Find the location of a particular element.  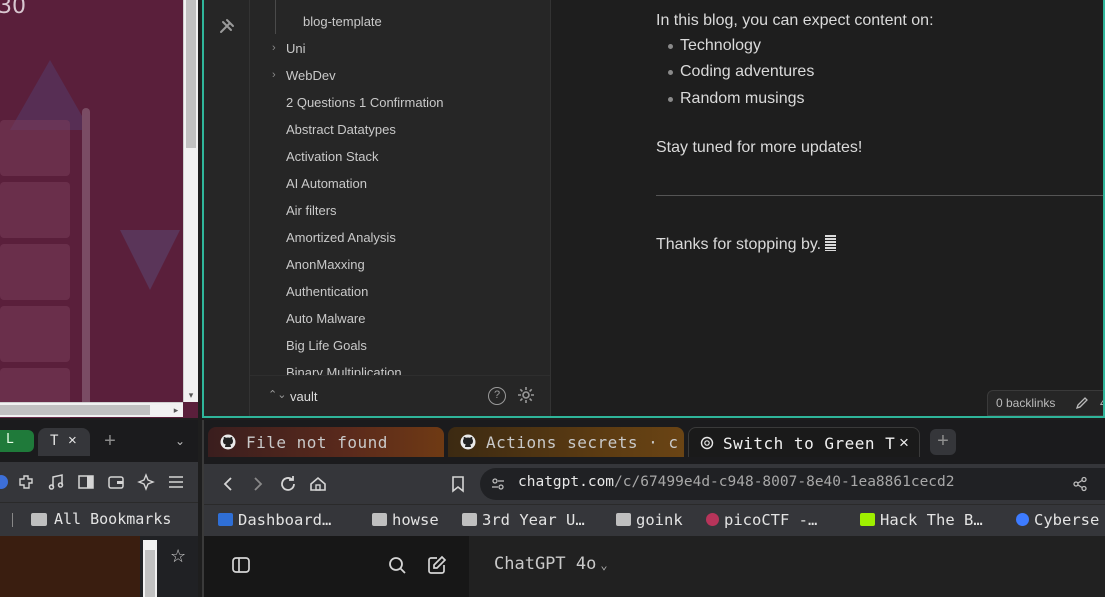

tree-file: Activation Stack is located at coordinates (332, 156).